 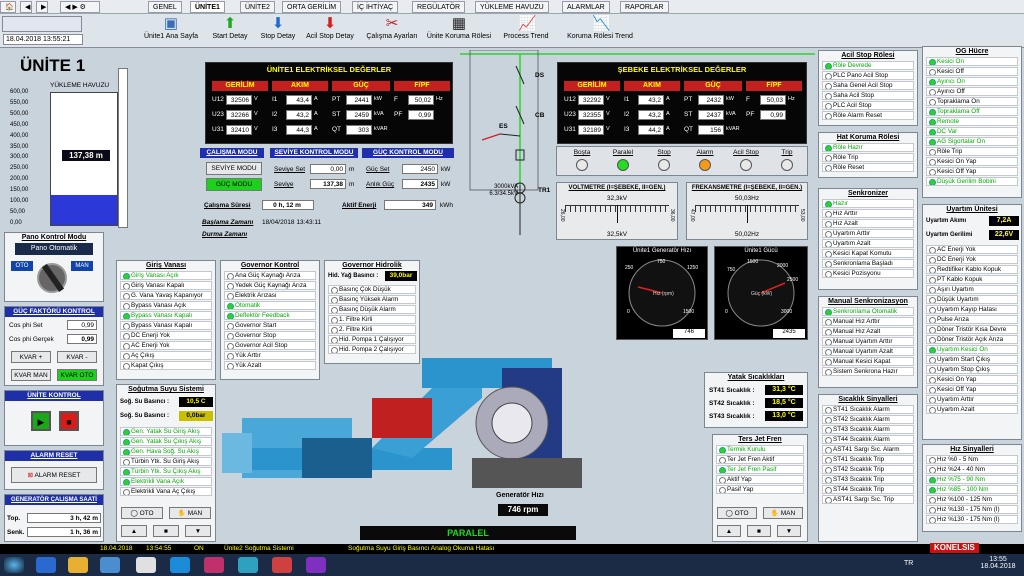 What do you see at coordinates (868, 65) in the screenshot?
I see `acil-item: Röle Devrede` at bounding box center [868, 65].